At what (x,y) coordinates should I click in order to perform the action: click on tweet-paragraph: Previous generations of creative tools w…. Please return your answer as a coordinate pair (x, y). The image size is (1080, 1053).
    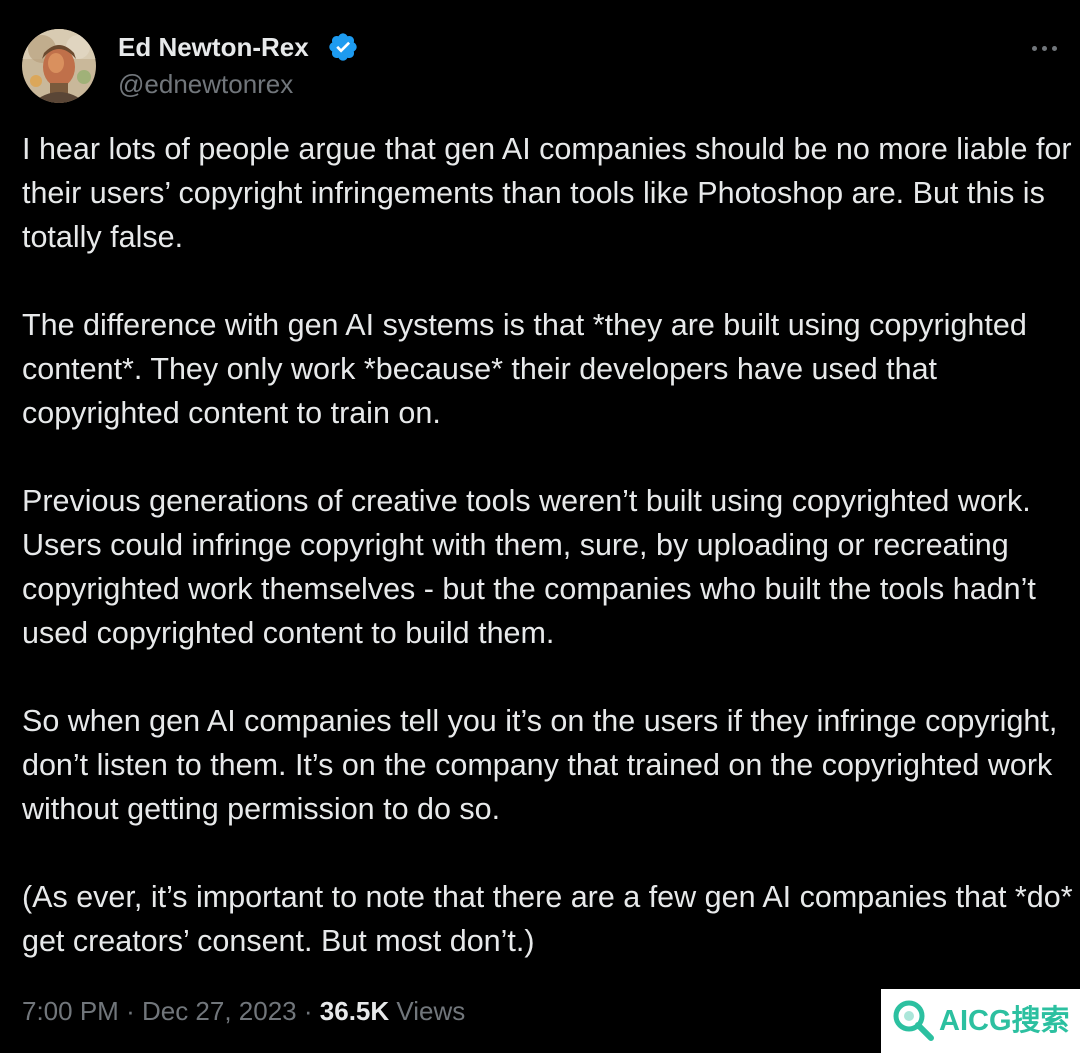
    Looking at the image, I should click on (529, 567).